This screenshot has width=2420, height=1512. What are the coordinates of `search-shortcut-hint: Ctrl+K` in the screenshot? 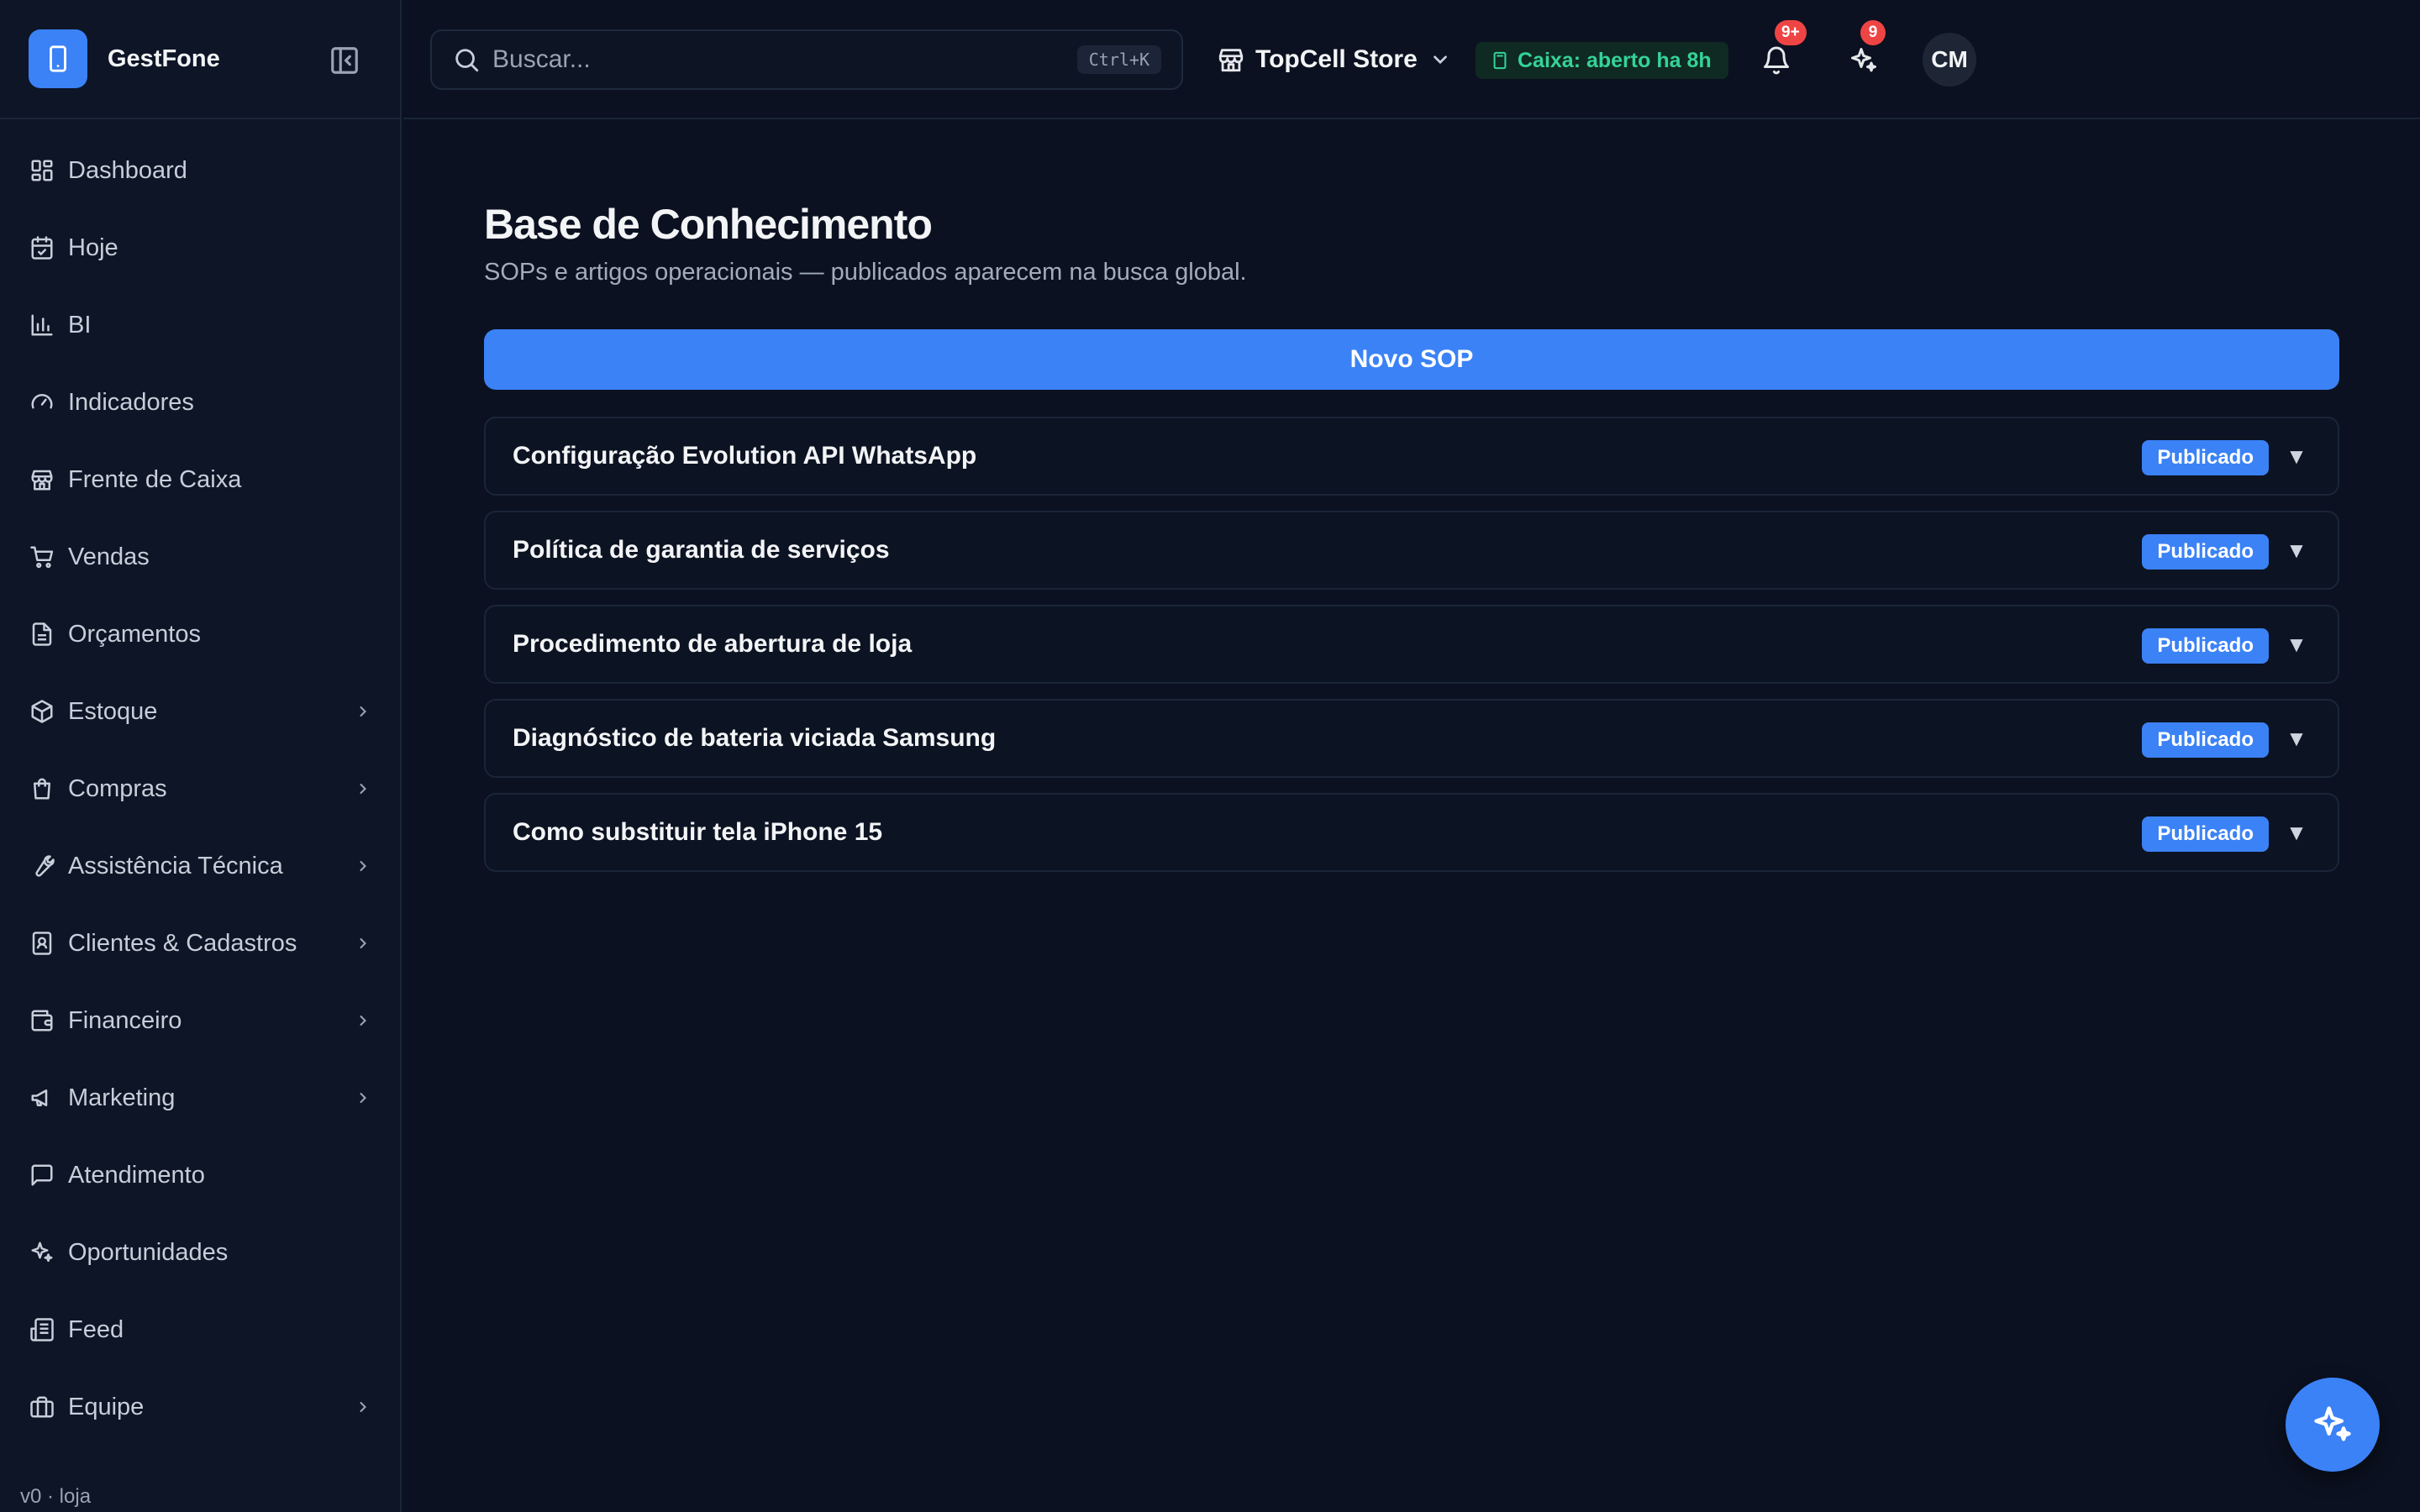 It's located at (1118, 59).